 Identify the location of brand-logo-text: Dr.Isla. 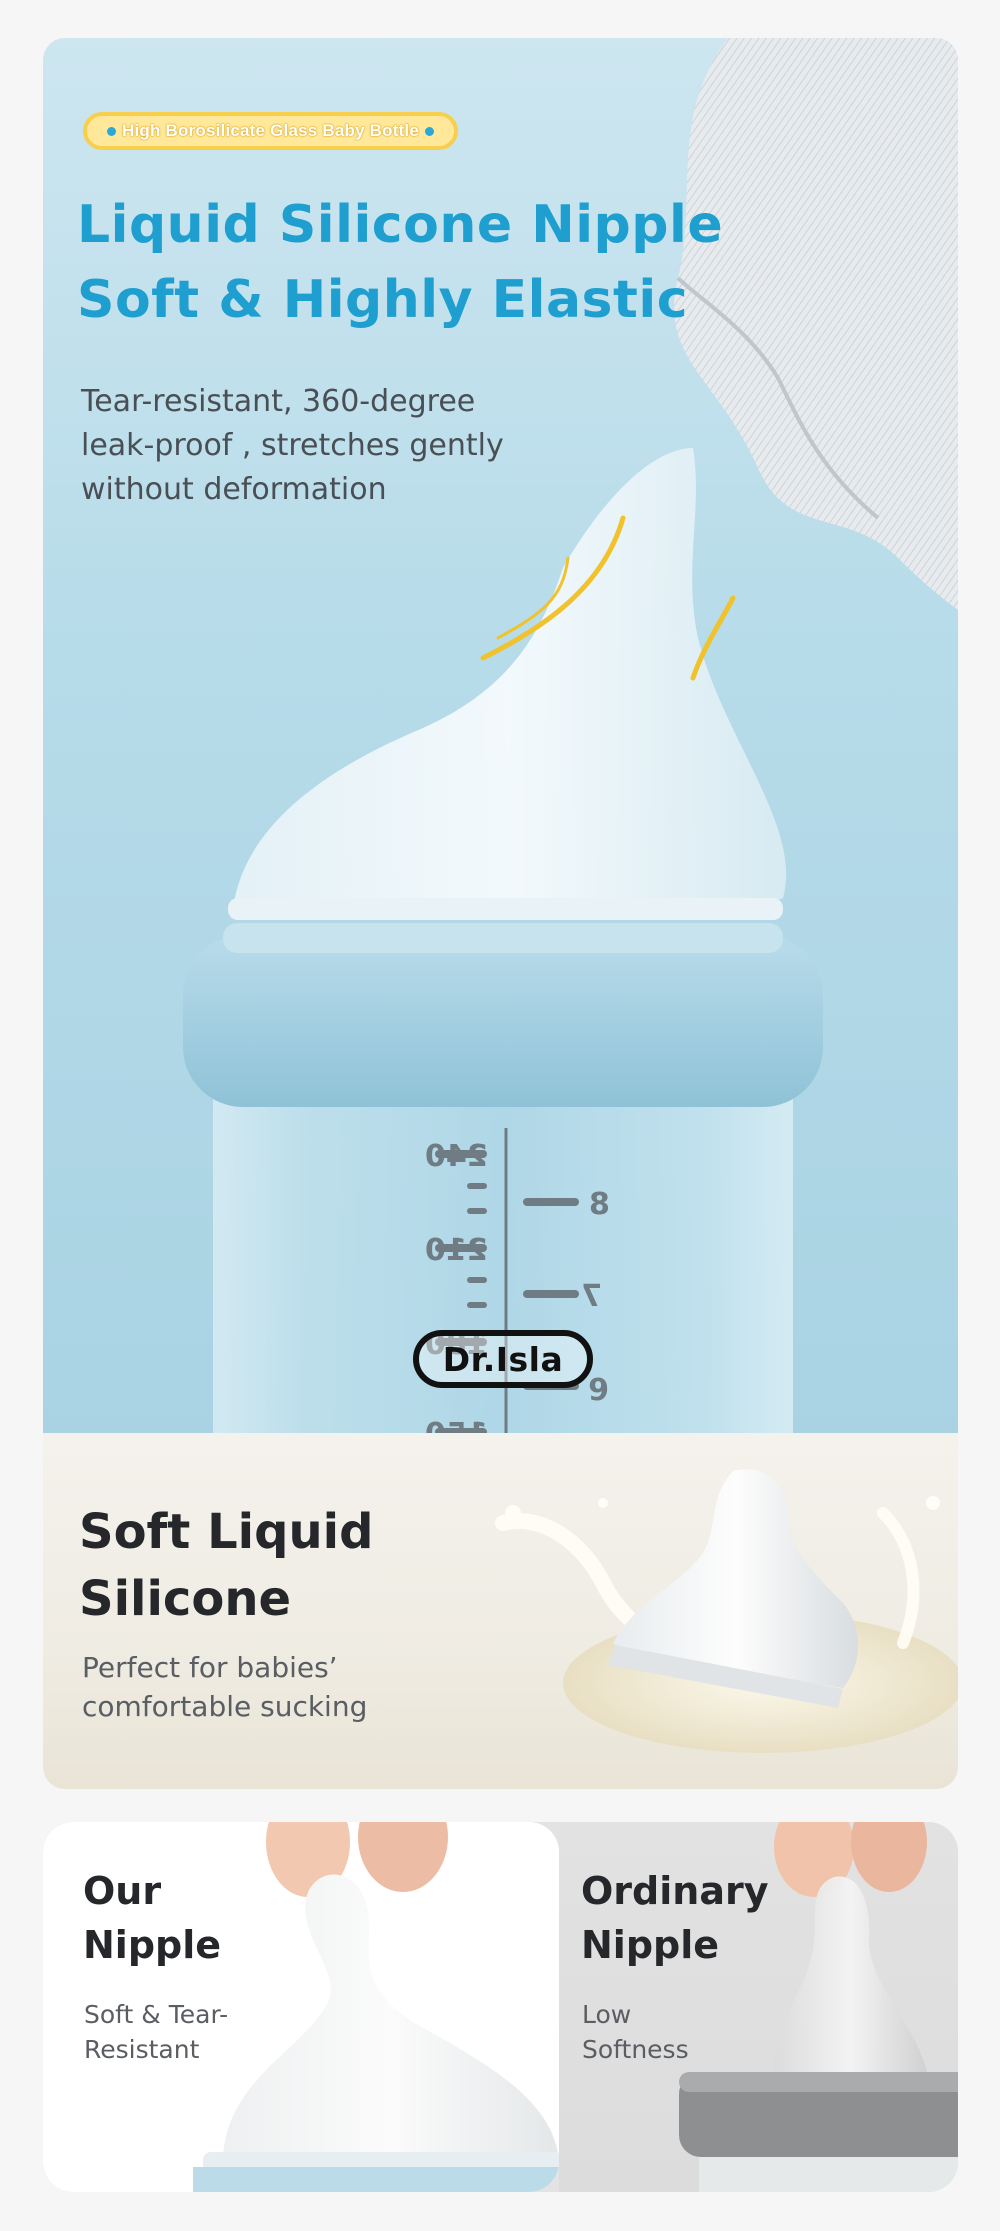
(503, 1359).